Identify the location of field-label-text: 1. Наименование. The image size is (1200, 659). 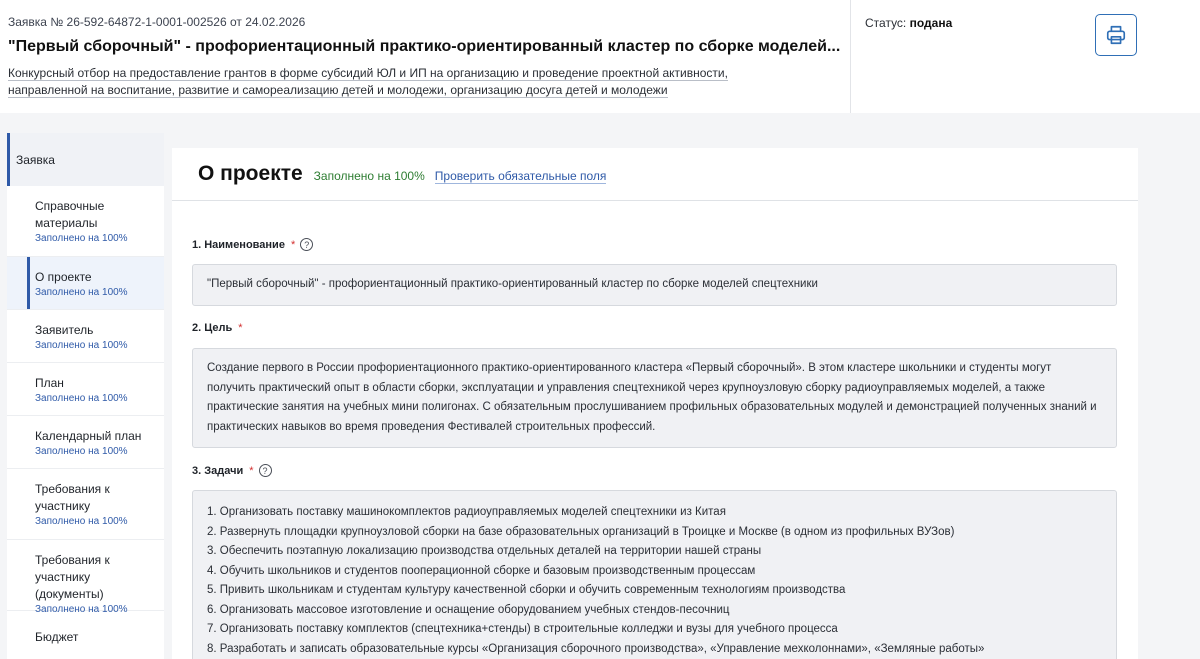
(238, 244).